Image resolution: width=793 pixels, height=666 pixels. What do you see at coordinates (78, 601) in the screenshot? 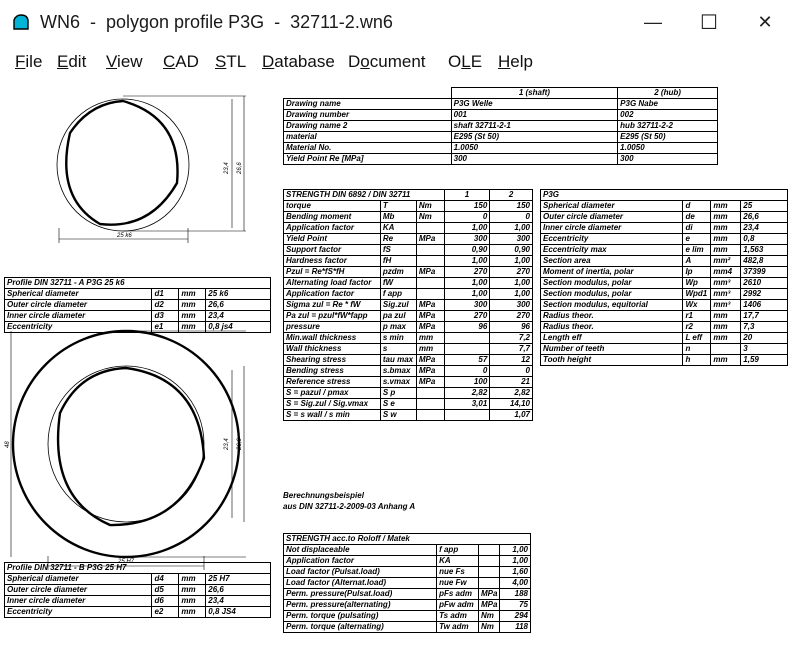
I see `profile-b-row-cell: Inner circle diameter` at bounding box center [78, 601].